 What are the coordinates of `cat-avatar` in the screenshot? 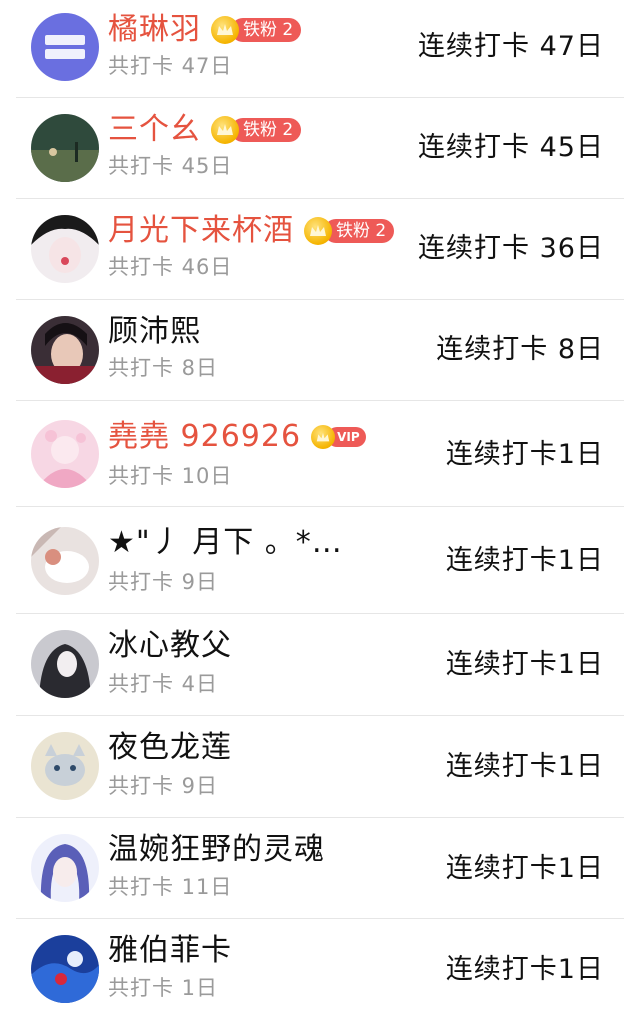 It's located at (65, 766).